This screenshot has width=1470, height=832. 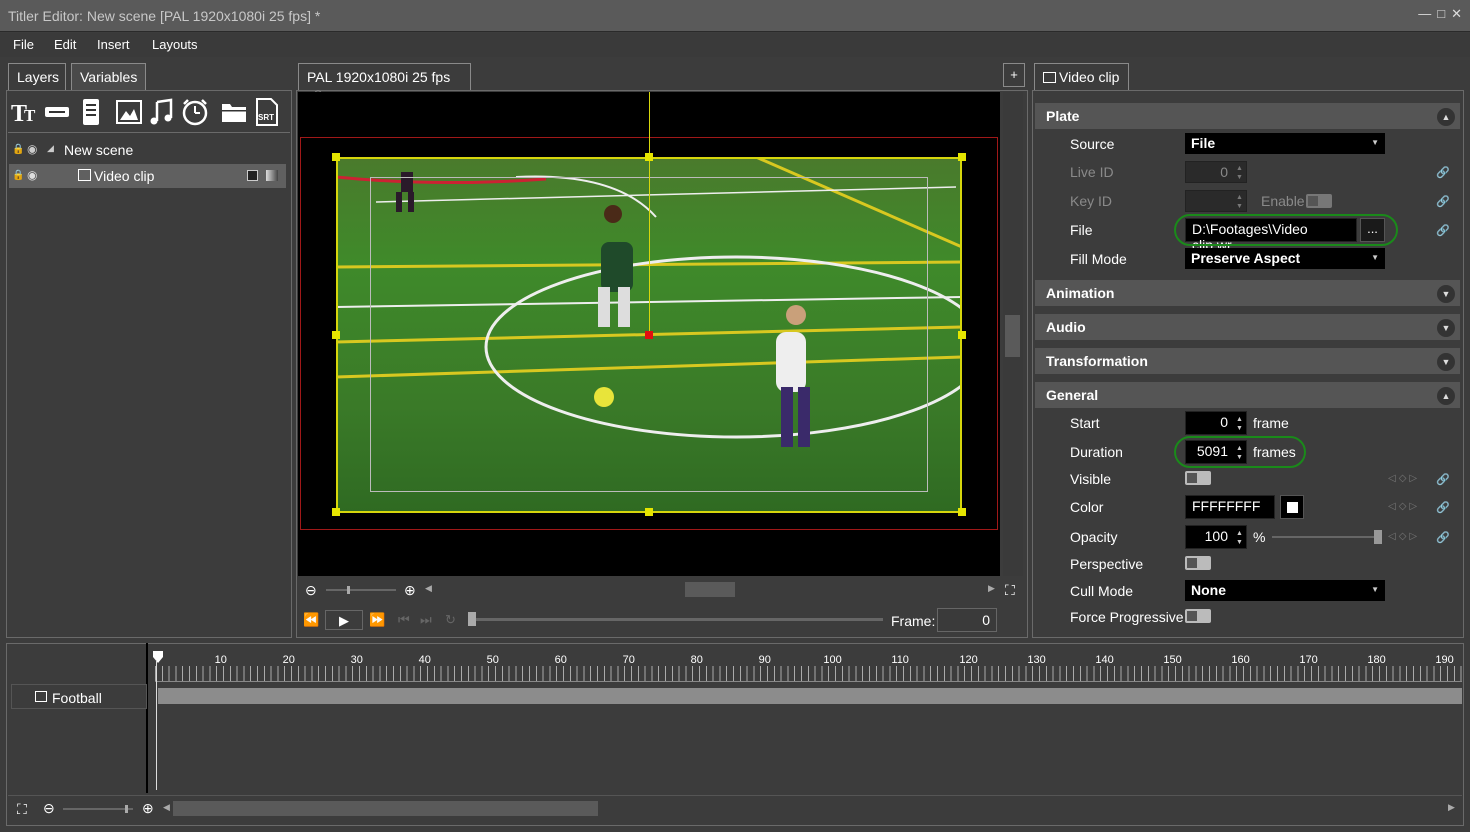 What do you see at coordinates (1327, 537) in the screenshot?
I see `opacity-slider` at bounding box center [1327, 537].